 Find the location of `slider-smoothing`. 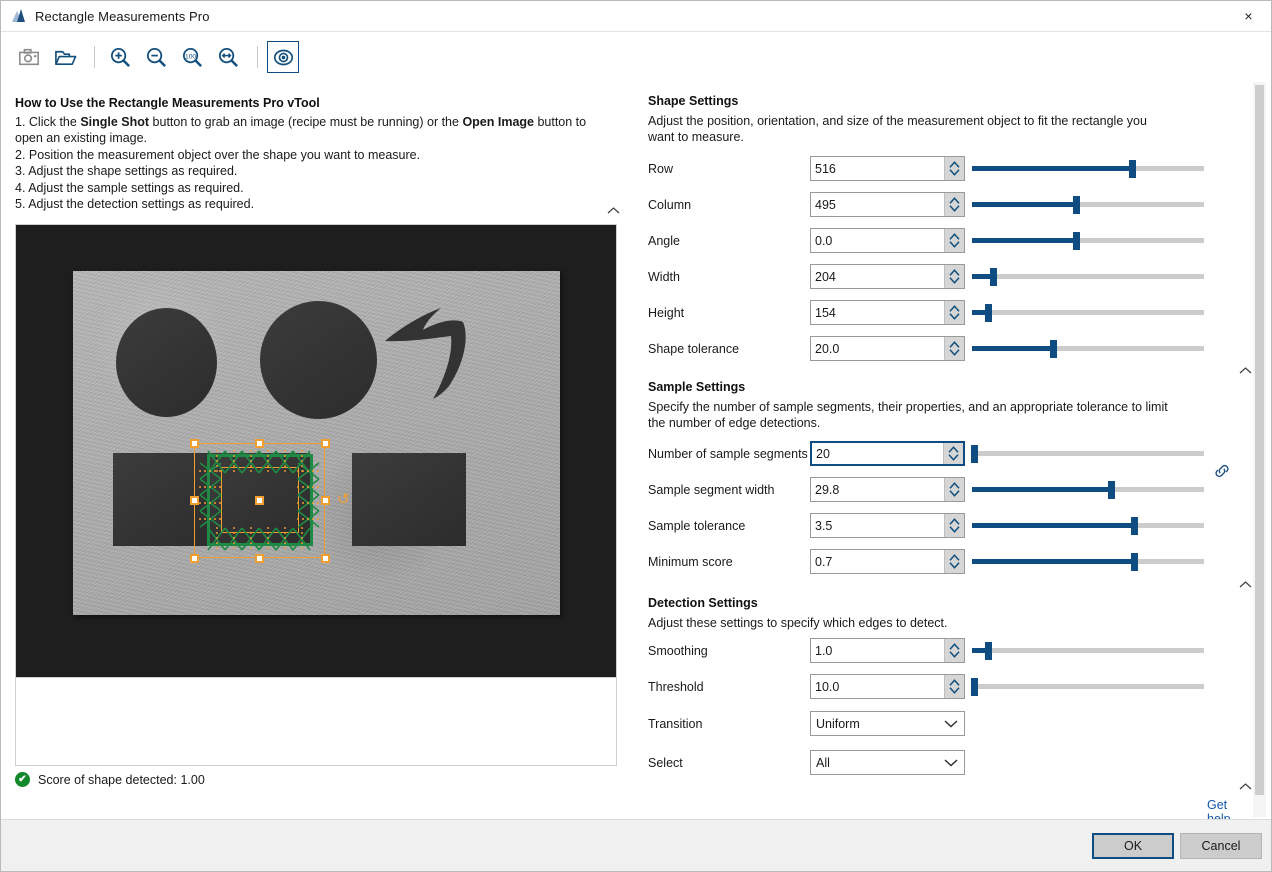

slider-smoothing is located at coordinates (1088, 650).